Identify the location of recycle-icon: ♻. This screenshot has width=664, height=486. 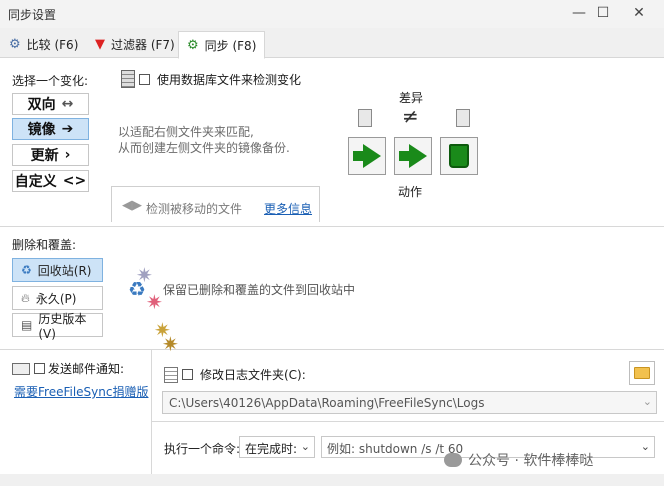
(26, 270).